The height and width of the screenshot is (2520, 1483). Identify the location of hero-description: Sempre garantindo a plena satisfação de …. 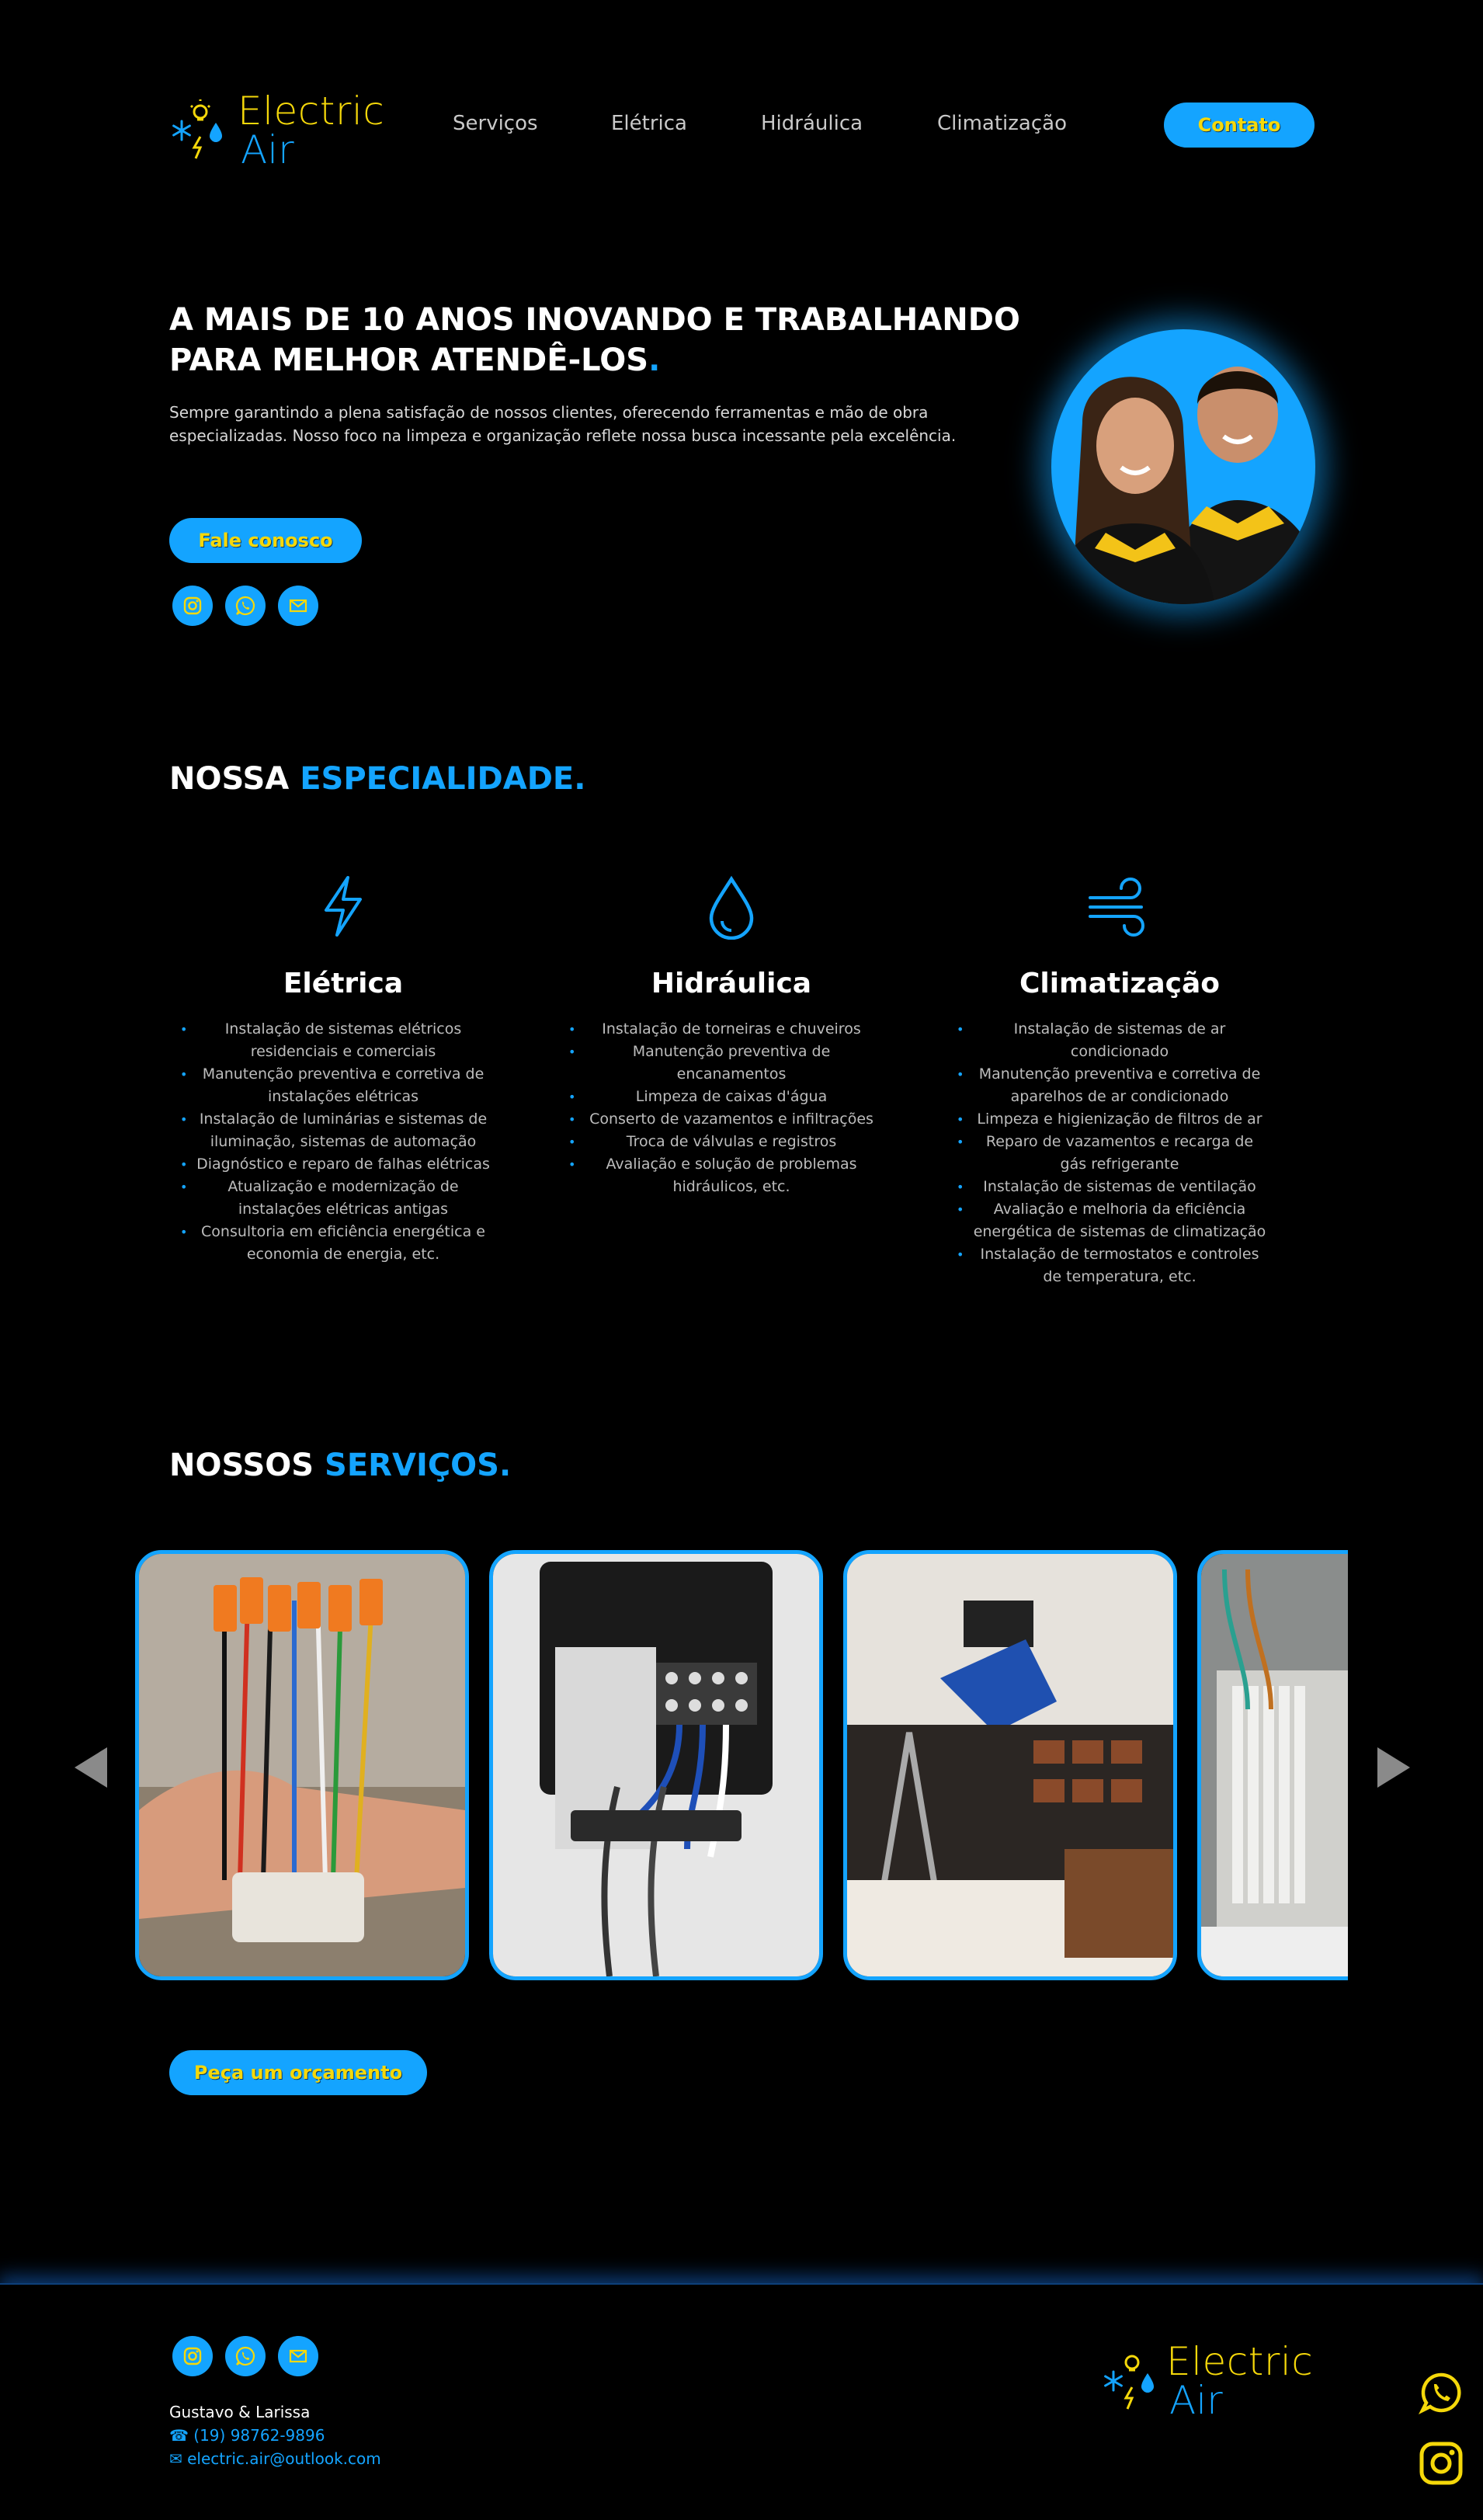
(563, 424).